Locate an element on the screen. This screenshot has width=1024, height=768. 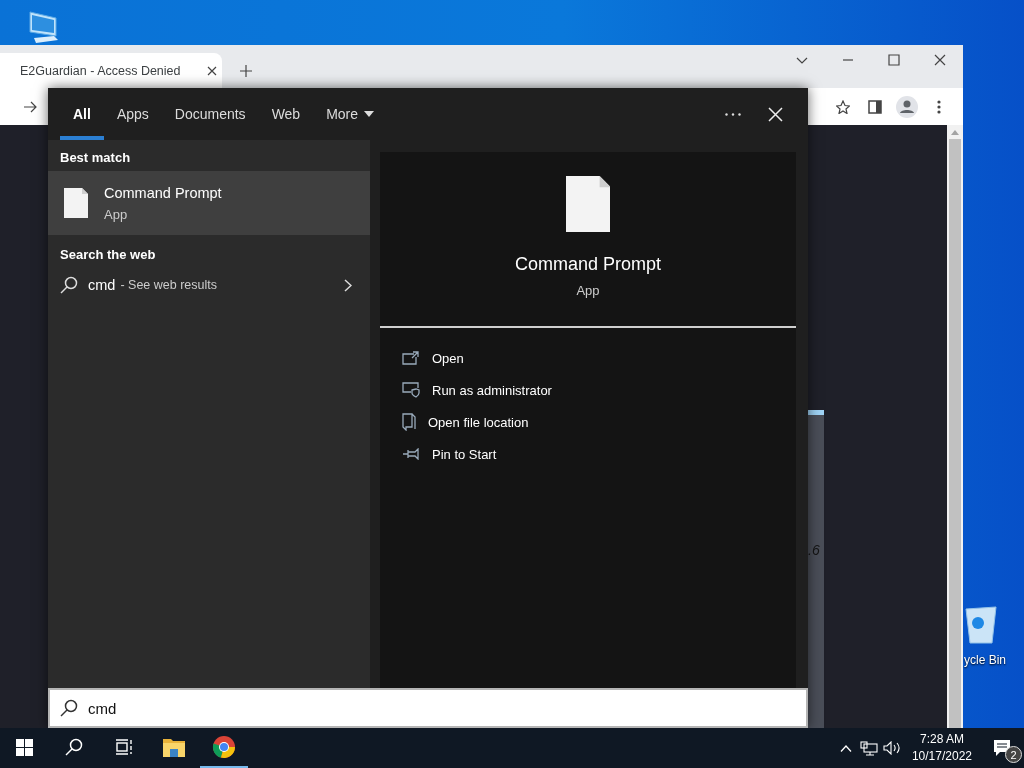
tab-title: E2Guardian - Access Denied is located at coordinates (101, 70).